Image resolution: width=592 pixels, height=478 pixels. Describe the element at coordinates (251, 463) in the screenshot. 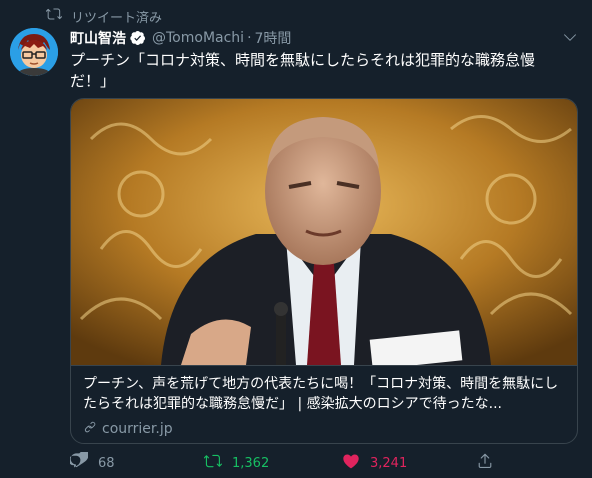

I see `retweet-count: 1,362` at that location.